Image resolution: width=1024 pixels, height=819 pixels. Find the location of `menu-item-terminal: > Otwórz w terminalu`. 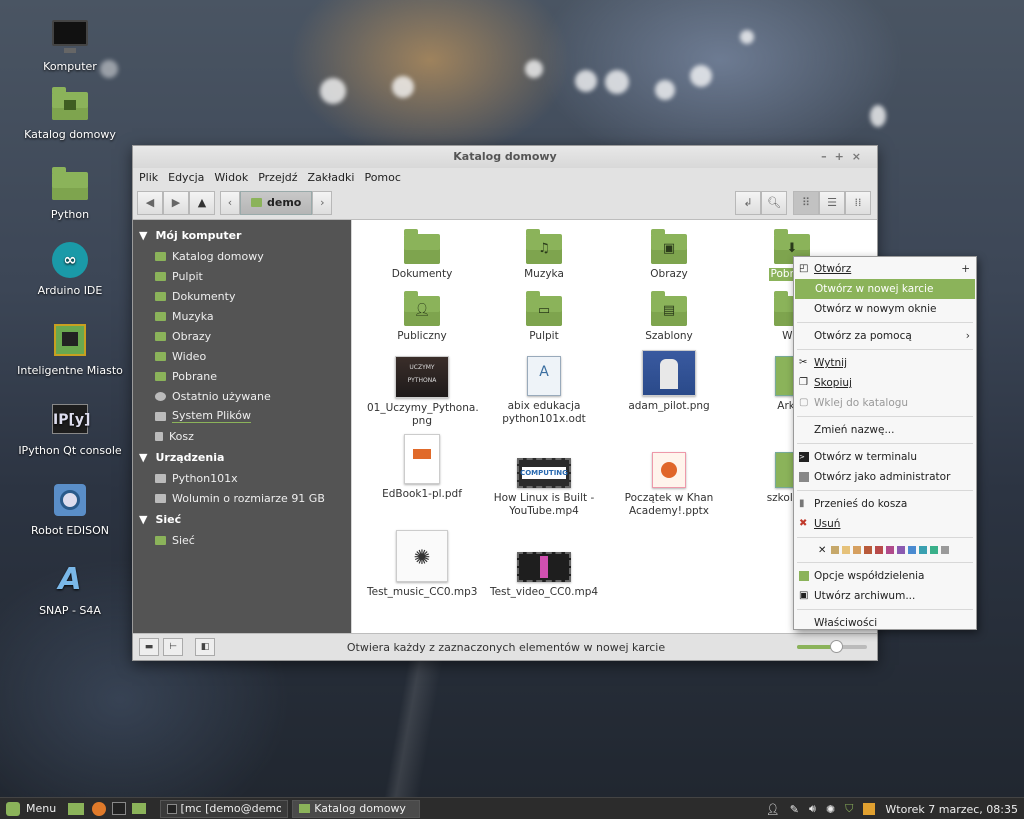

menu-item-terminal: > Otwórz w terminalu is located at coordinates (885, 457).